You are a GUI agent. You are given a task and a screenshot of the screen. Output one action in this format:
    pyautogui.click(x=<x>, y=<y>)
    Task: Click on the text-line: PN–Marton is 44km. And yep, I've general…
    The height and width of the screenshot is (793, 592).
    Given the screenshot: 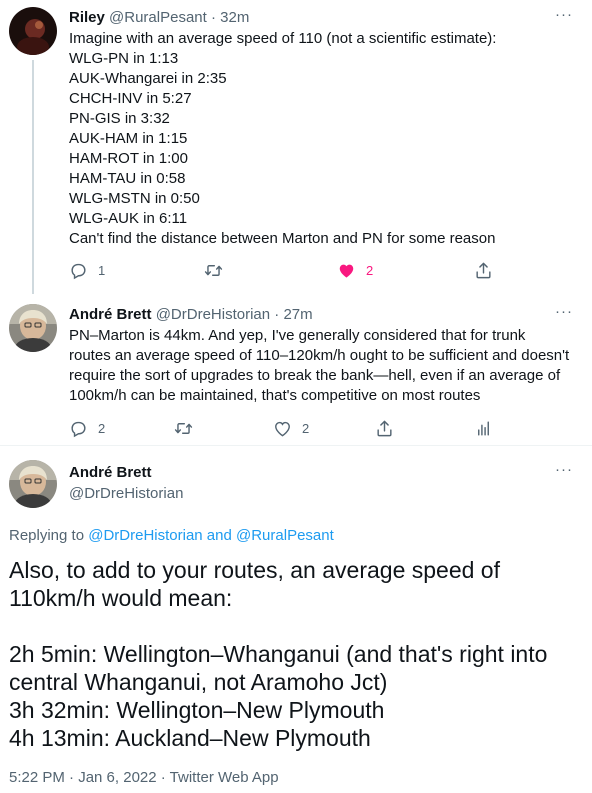 What is the action you would take?
    pyautogui.click(x=297, y=335)
    